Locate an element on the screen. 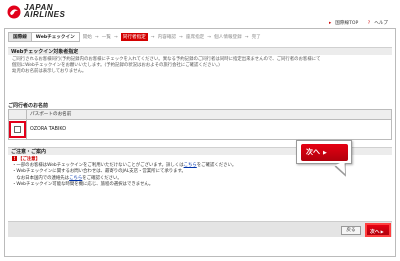  brand-line2: AIRLINES is located at coordinates (45, 14).